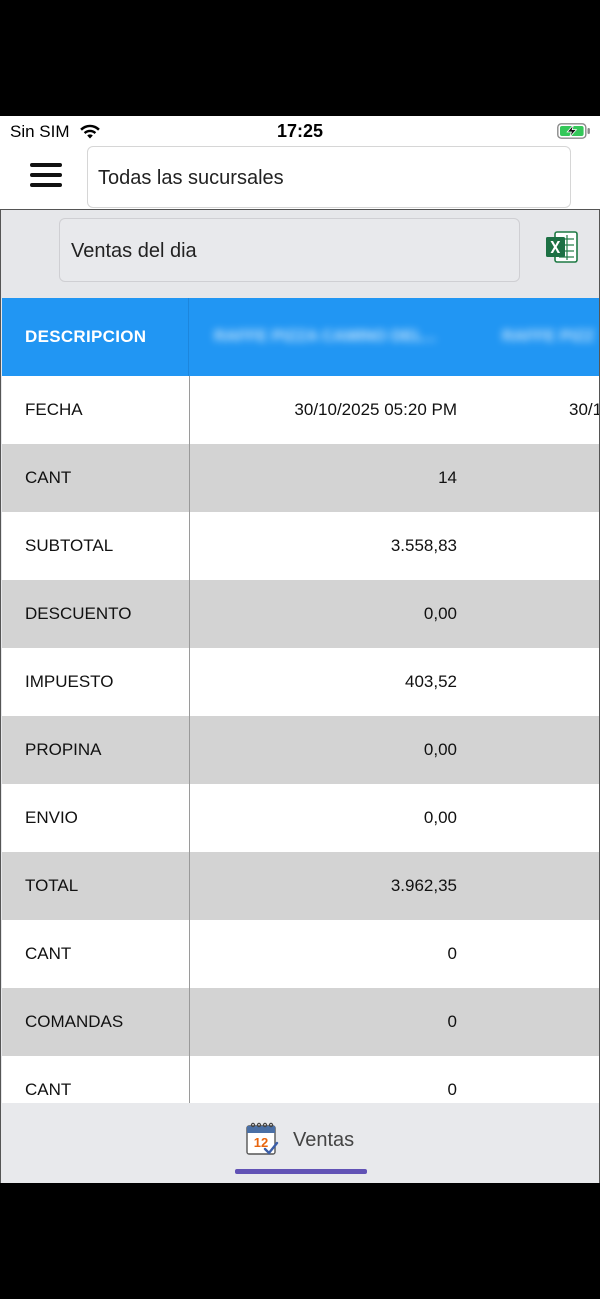 This screenshot has height=1299, width=600. Describe the element at coordinates (300, 818) in the screenshot. I see `table-row: ENVIO 0,00` at that location.